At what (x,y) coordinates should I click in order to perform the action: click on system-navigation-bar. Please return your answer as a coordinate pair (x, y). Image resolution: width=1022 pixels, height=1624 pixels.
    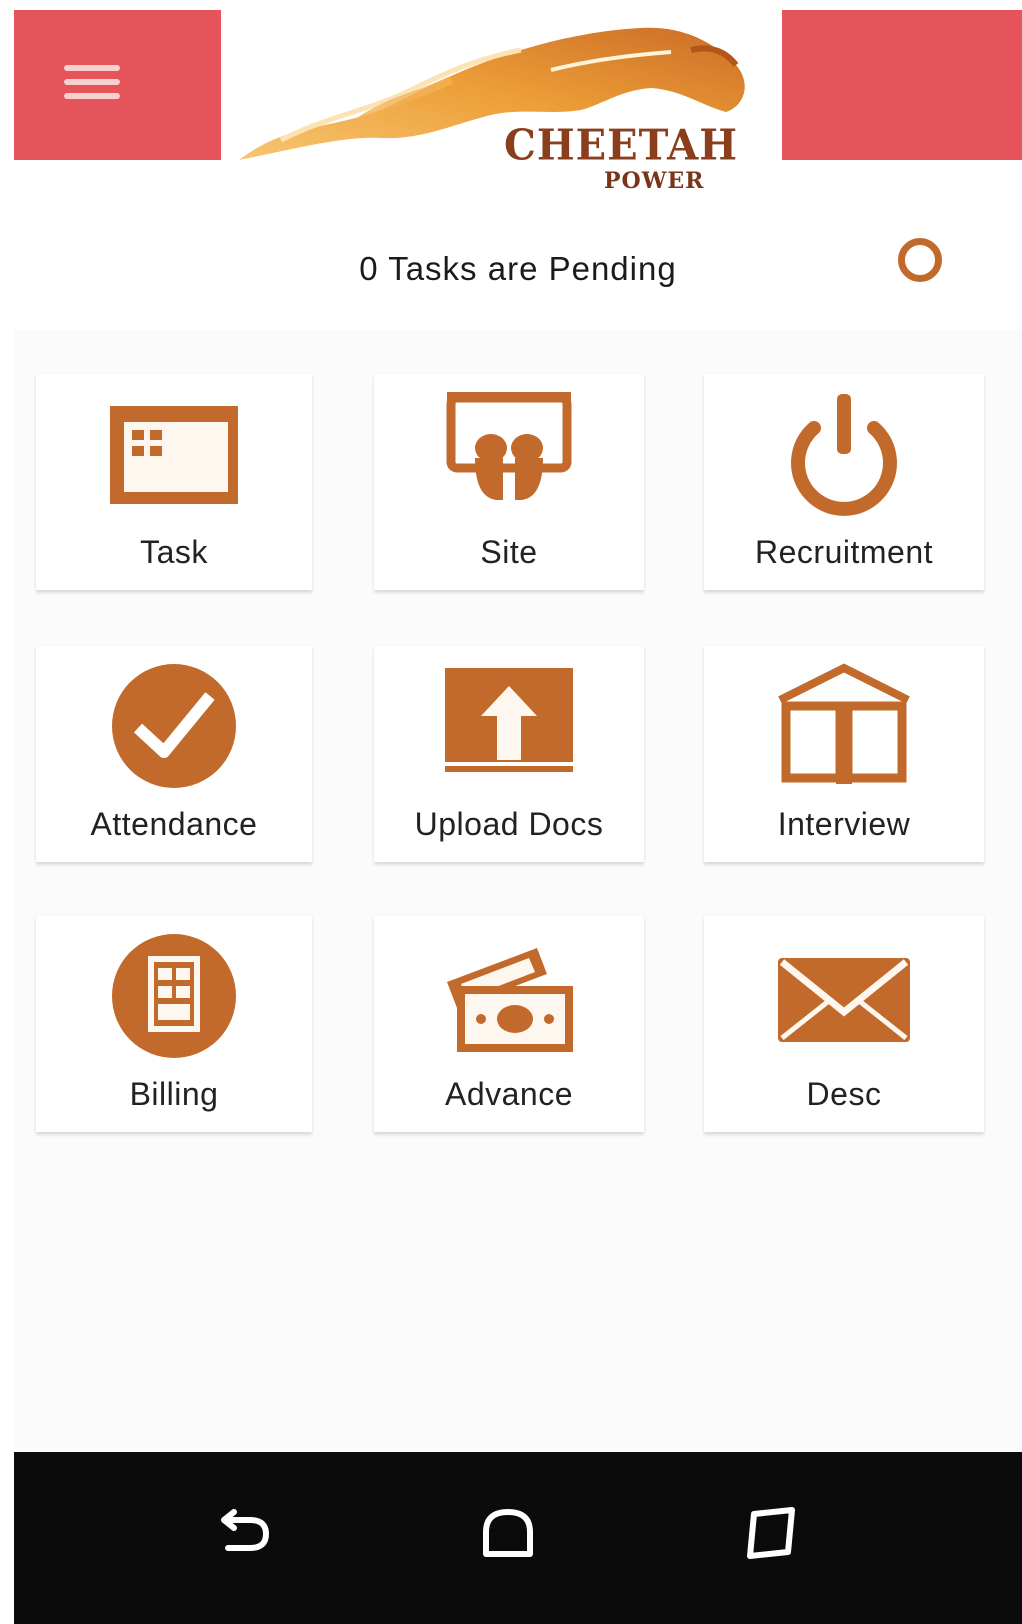
    Looking at the image, I should click on (518, 1538).